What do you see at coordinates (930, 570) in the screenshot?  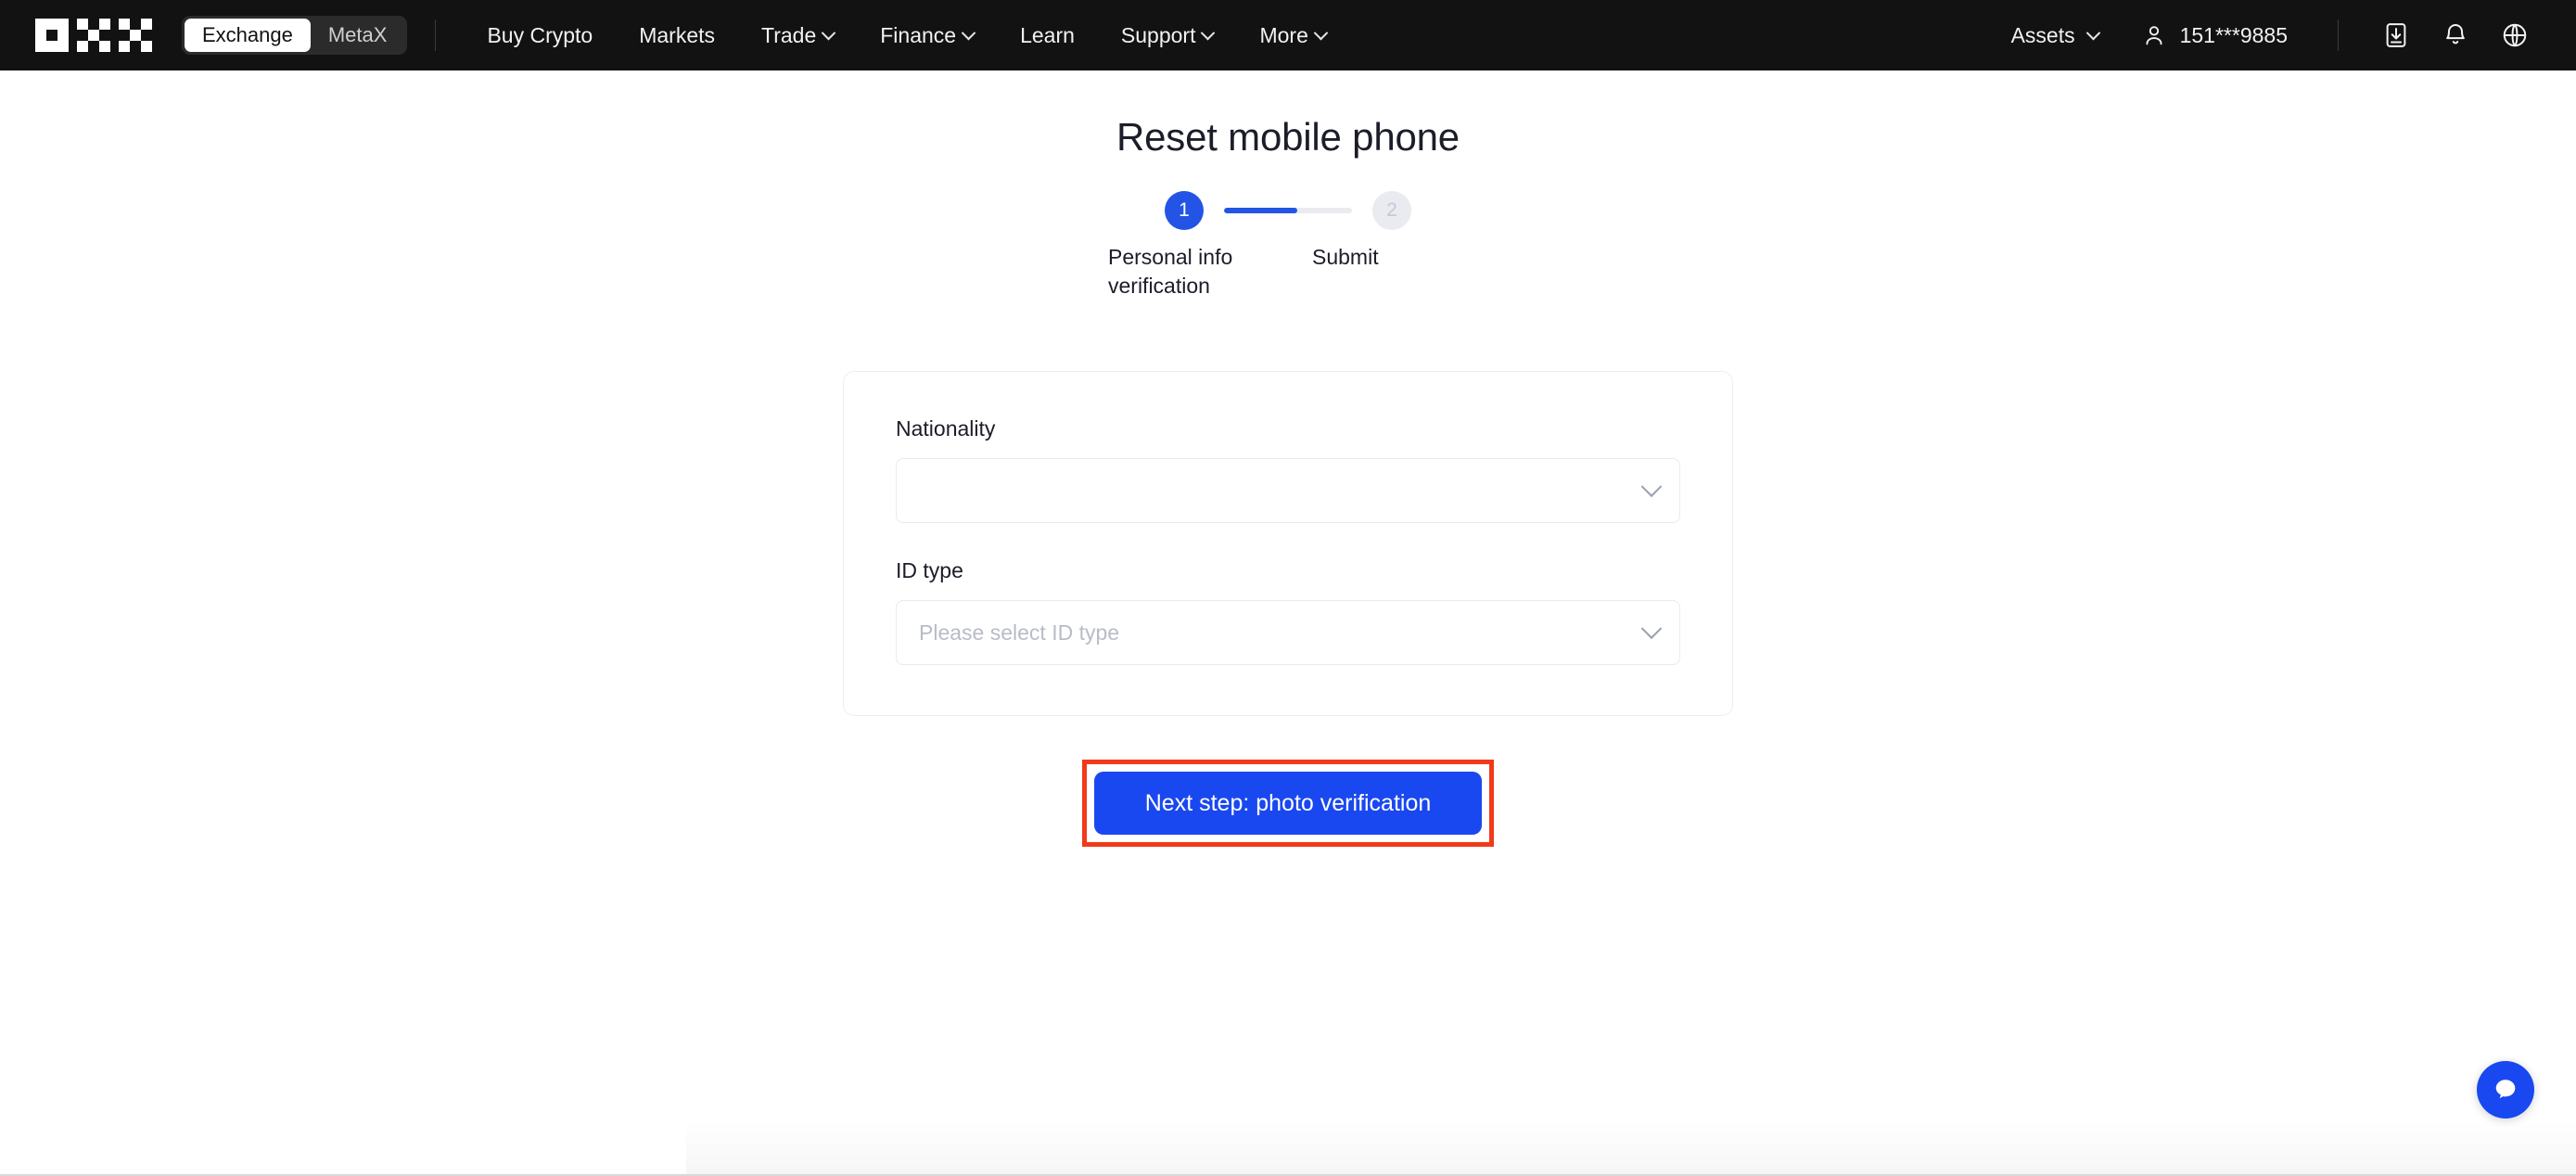 I see `id-type-label: ID type` at bounding box center [930, 570].